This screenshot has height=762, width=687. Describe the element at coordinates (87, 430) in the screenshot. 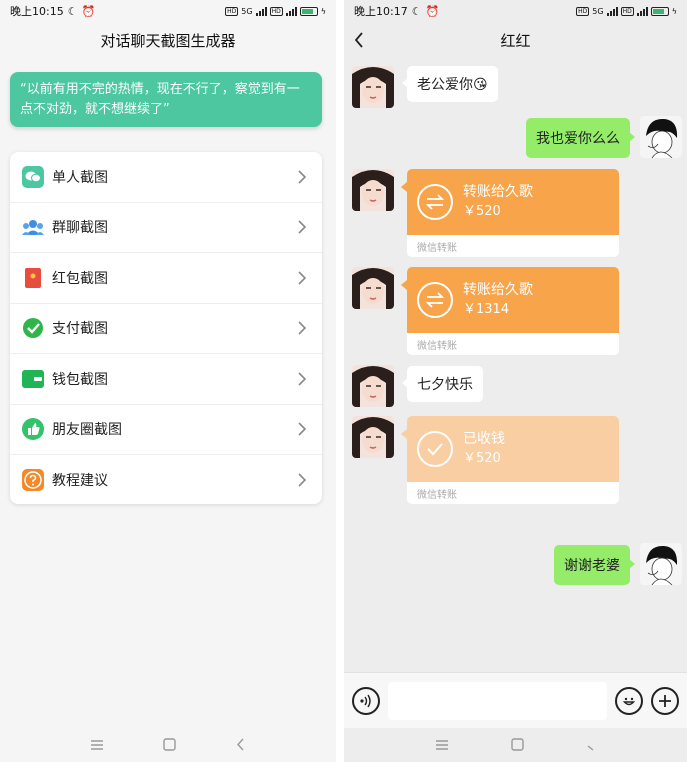

I see `menu-item-label: 朋友圈截图` at that location.